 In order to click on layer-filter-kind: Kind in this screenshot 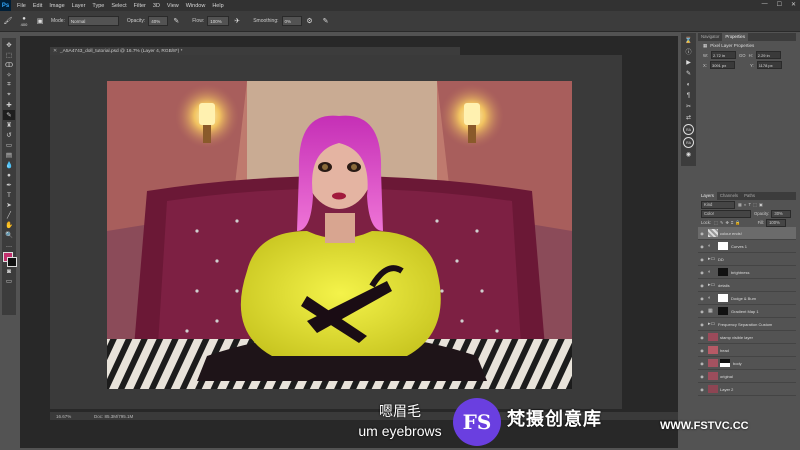, I will do `click(718, 204)`.